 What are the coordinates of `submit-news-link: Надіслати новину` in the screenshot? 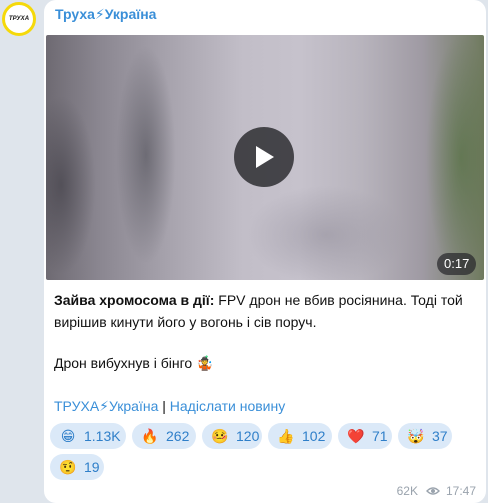 It's located at (227, 406).